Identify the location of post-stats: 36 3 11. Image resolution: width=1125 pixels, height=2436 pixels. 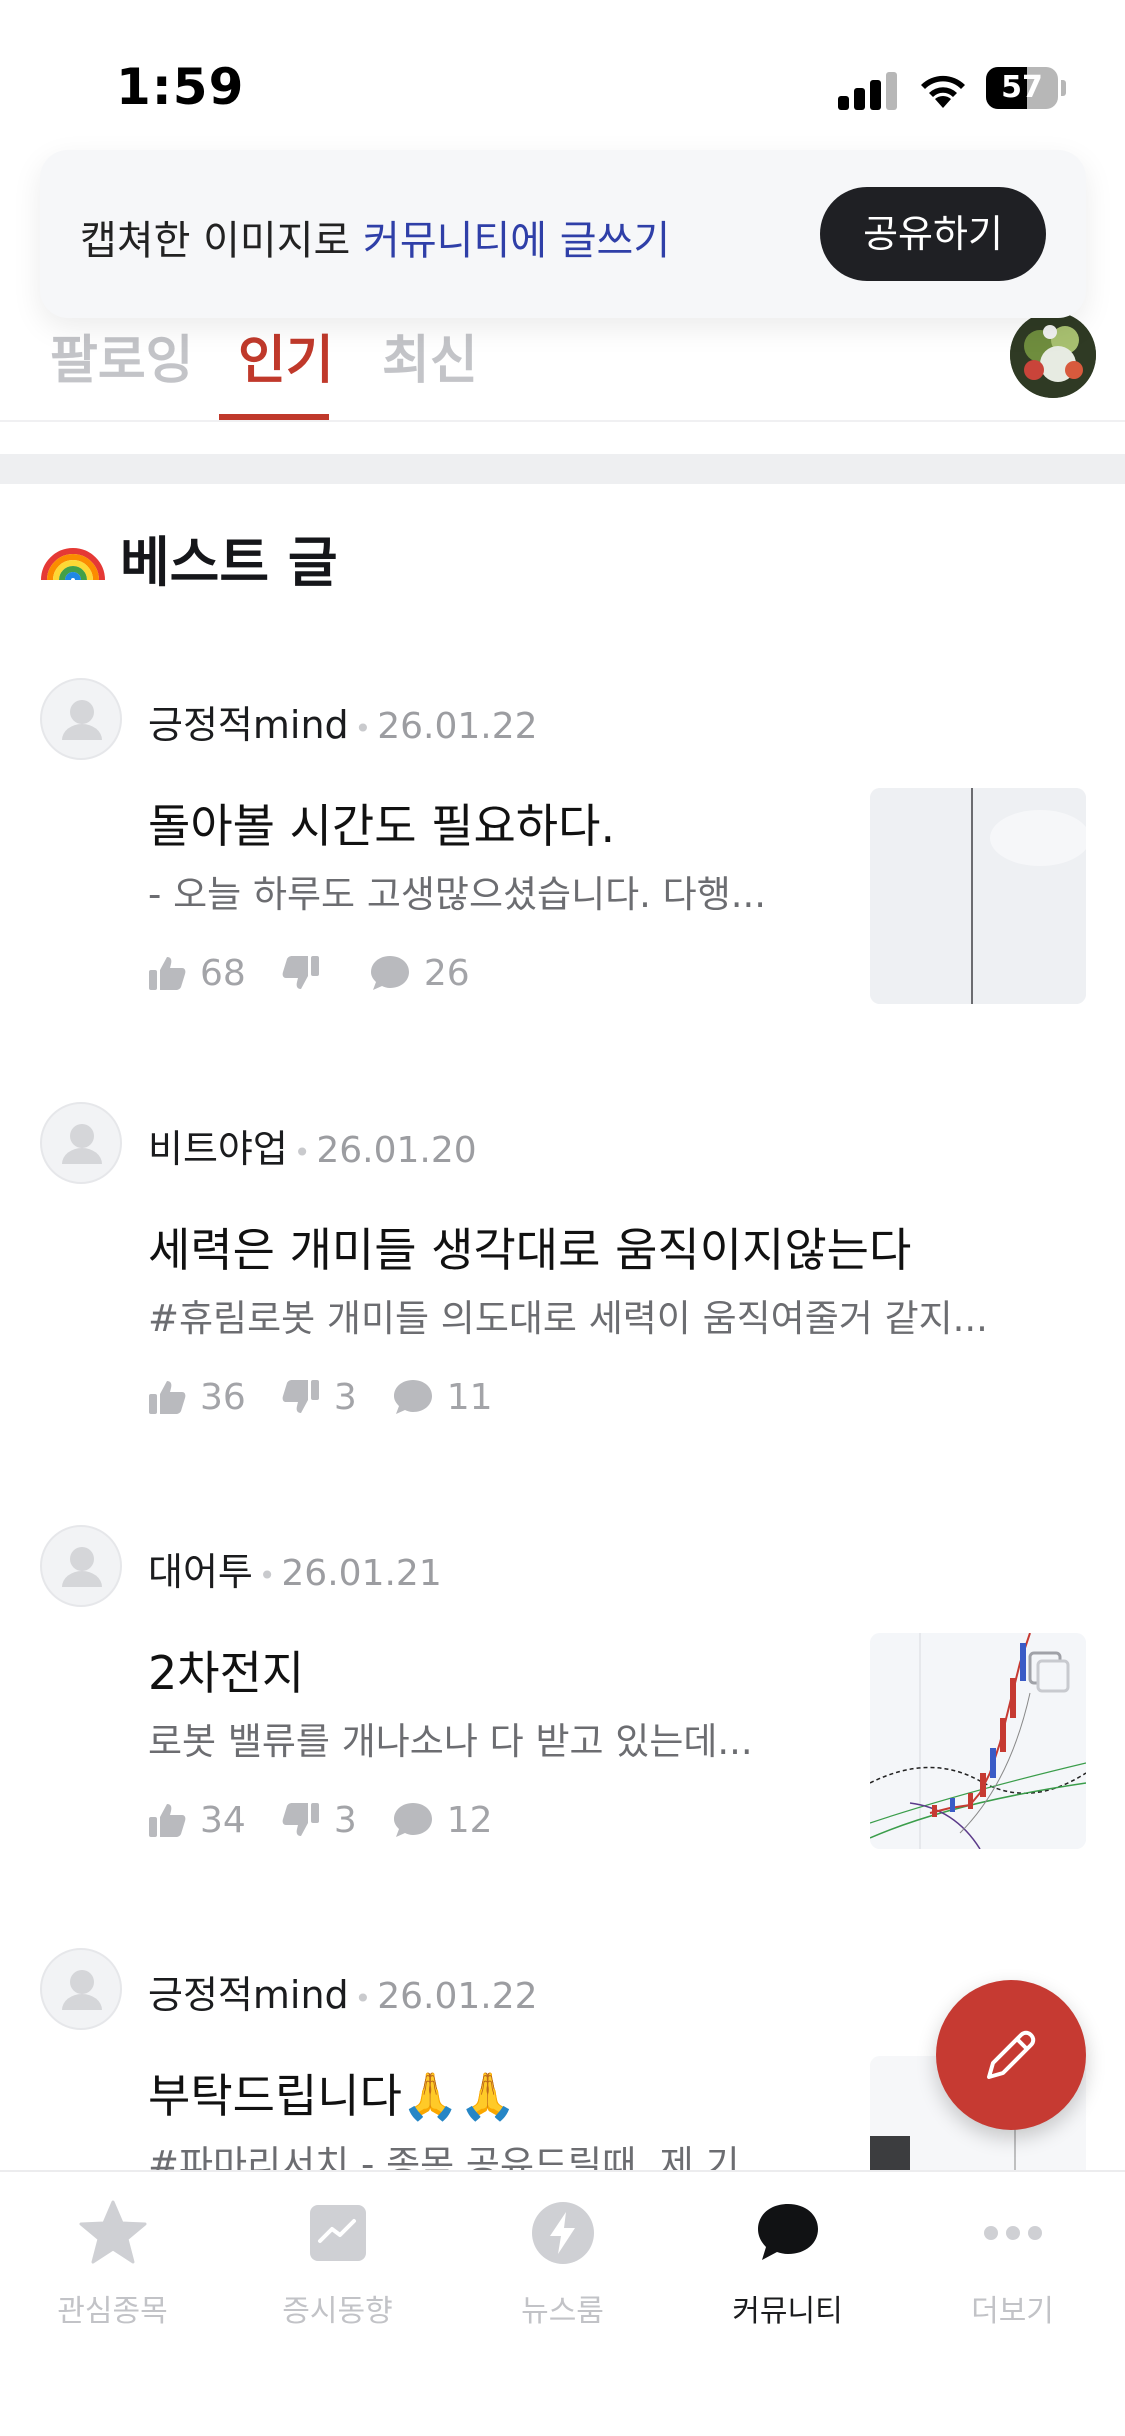
(338, 1397).